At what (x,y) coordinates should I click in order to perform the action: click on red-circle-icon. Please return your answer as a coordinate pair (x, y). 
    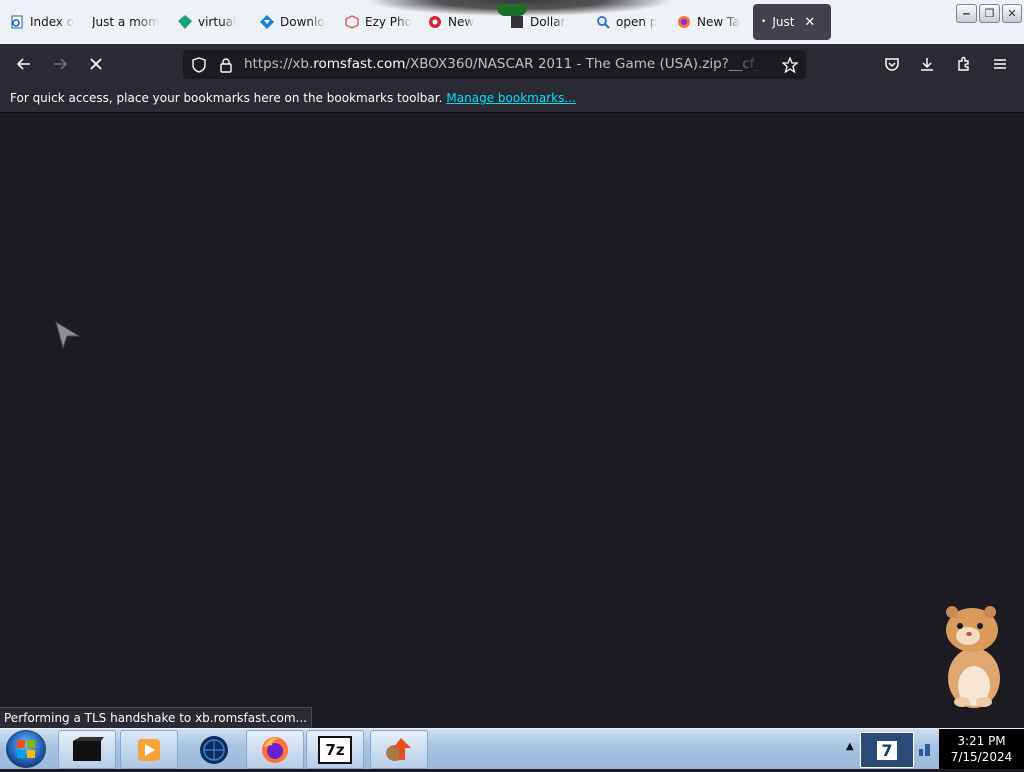
    Looking at the image, I should click on (435, 22).